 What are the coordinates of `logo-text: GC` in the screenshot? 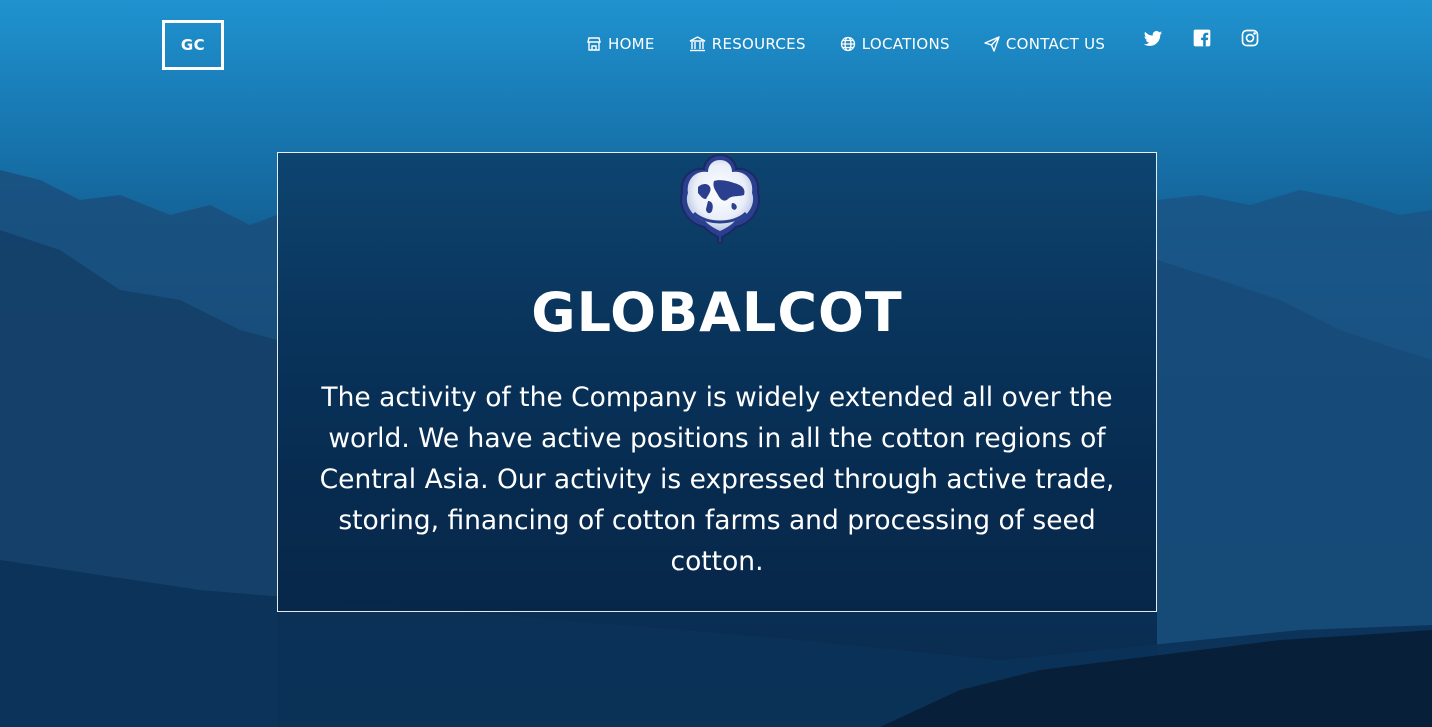 It's located at (193, 45).